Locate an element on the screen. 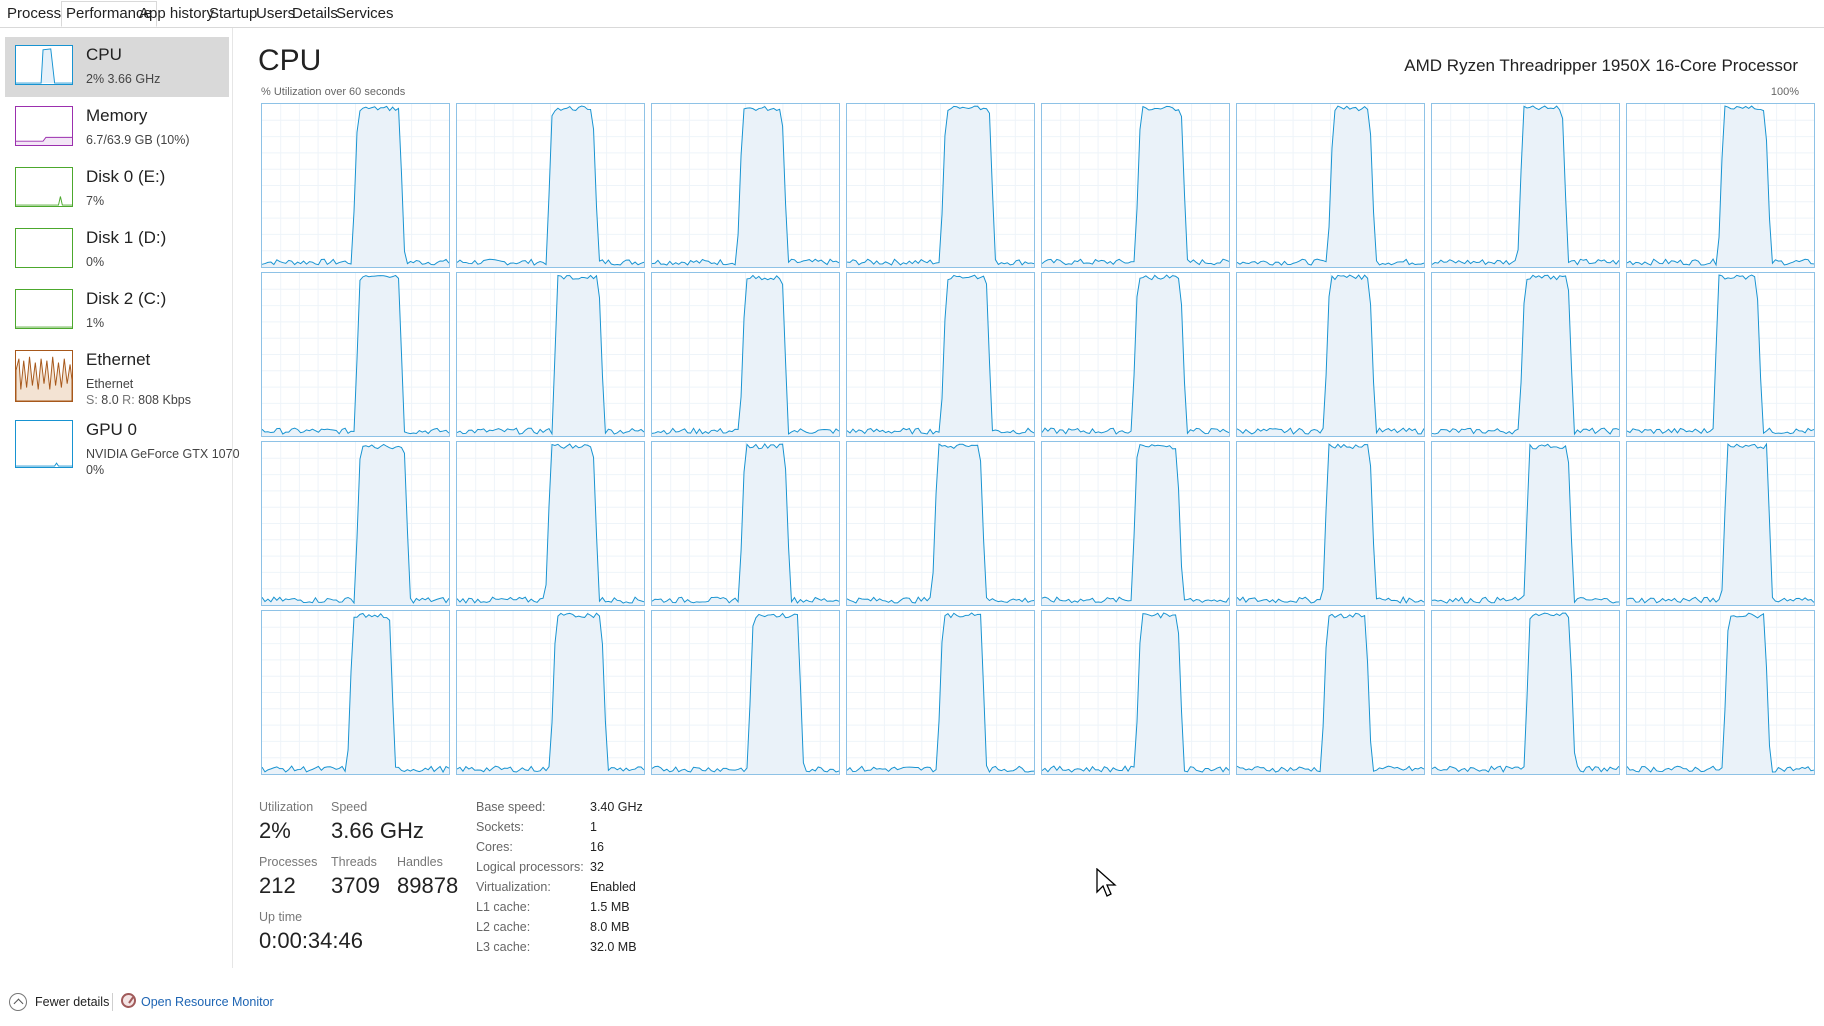  sidebar-item-throughput: S: 8.0 R: 808 Kbps is located at coordinates (138, 400).